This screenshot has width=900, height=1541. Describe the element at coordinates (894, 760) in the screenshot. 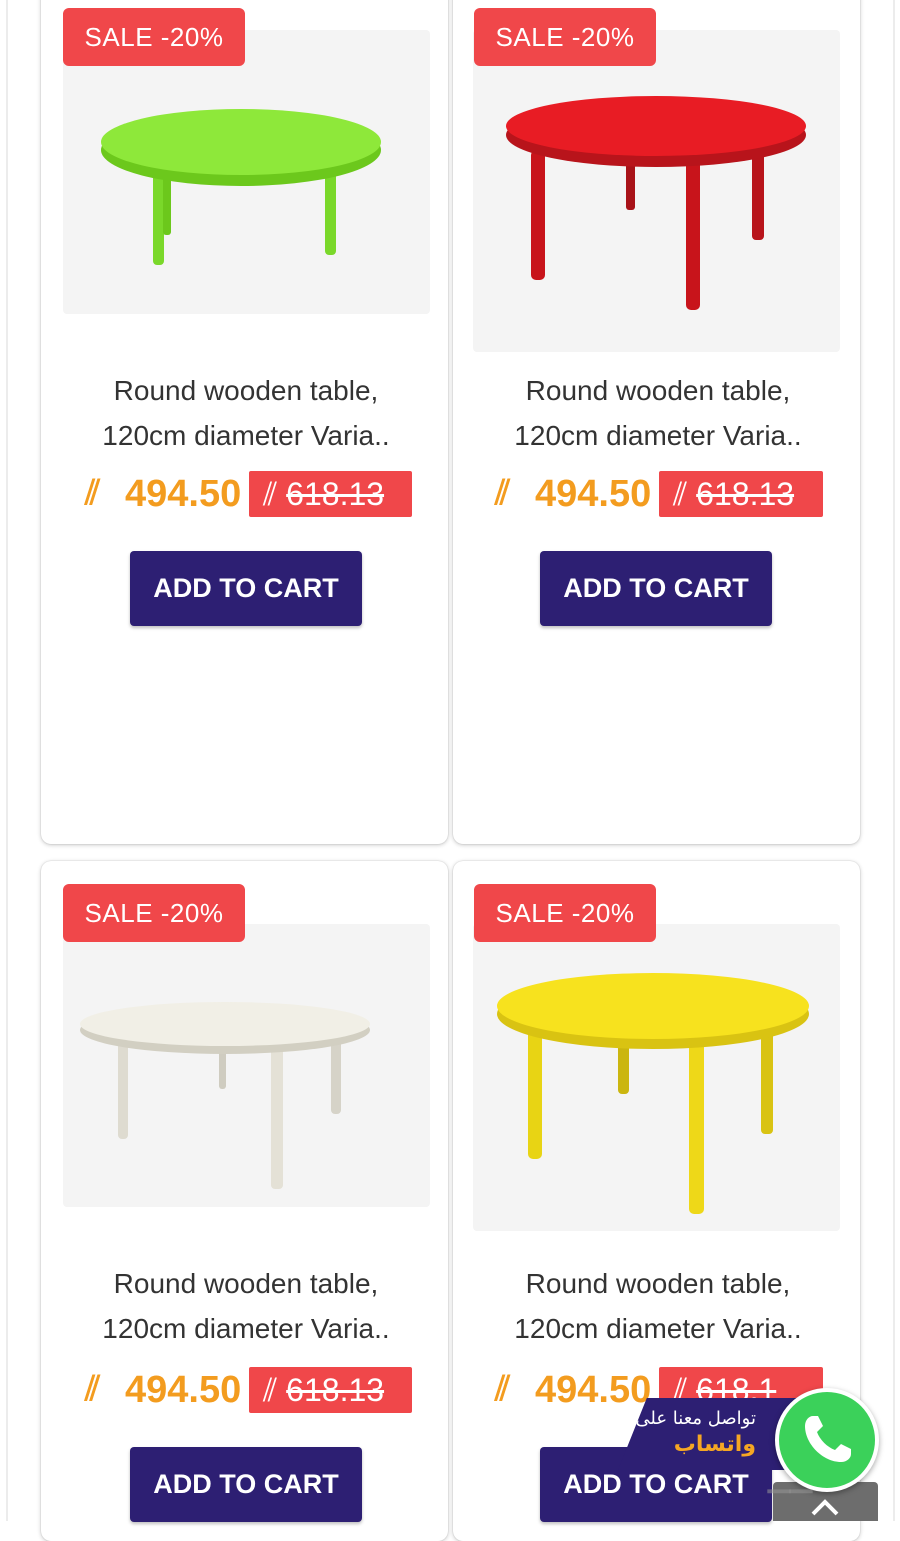

I see `page-edge-right` at that location.